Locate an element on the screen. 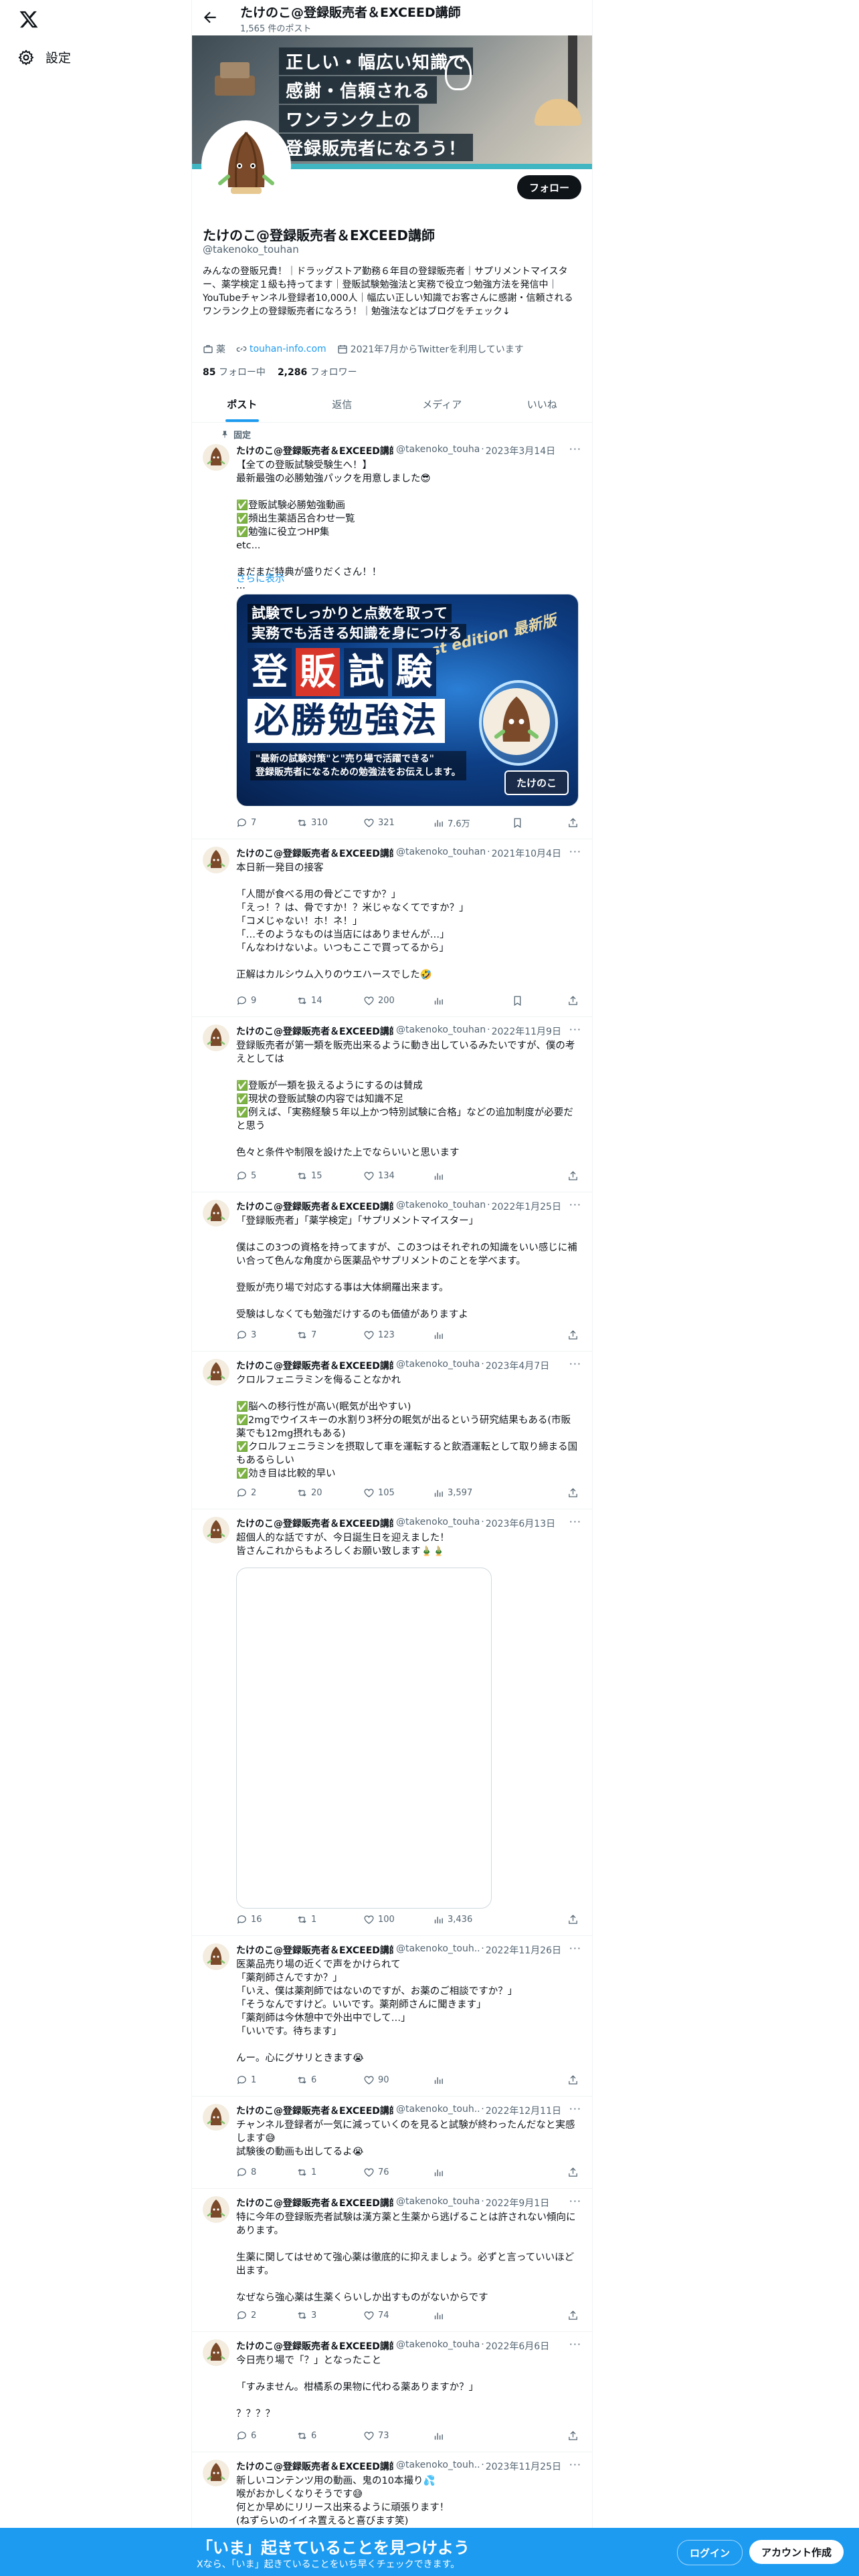 The image size is (859, 2576). reply-button: 1 is located at coordinates (266, 2080).